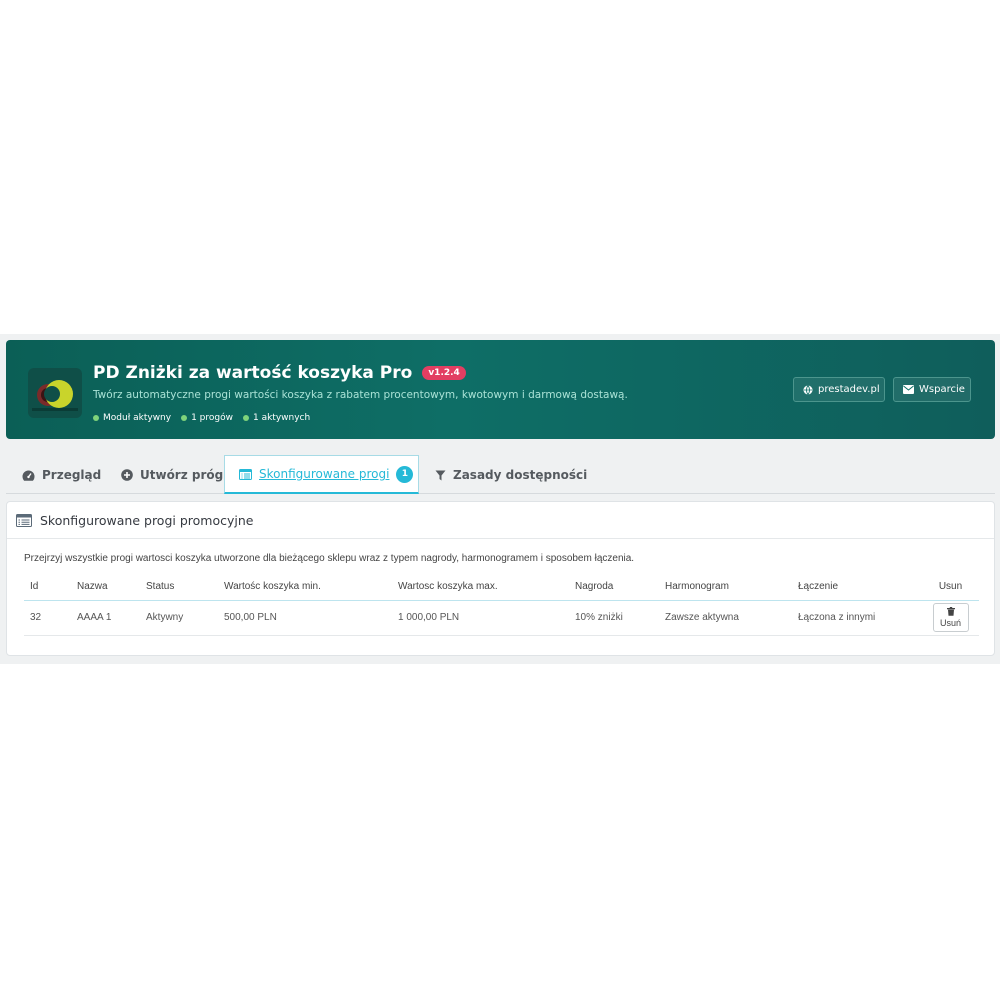 Image resolution: width=1000 pixels, height=1000 pixels. I want to click on stat-active-count: 1 aktywnych, so click(276, 418).